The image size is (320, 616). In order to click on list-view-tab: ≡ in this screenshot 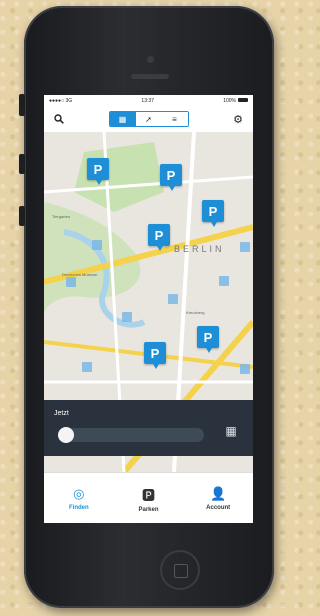, I will do `click(174, 119)`.